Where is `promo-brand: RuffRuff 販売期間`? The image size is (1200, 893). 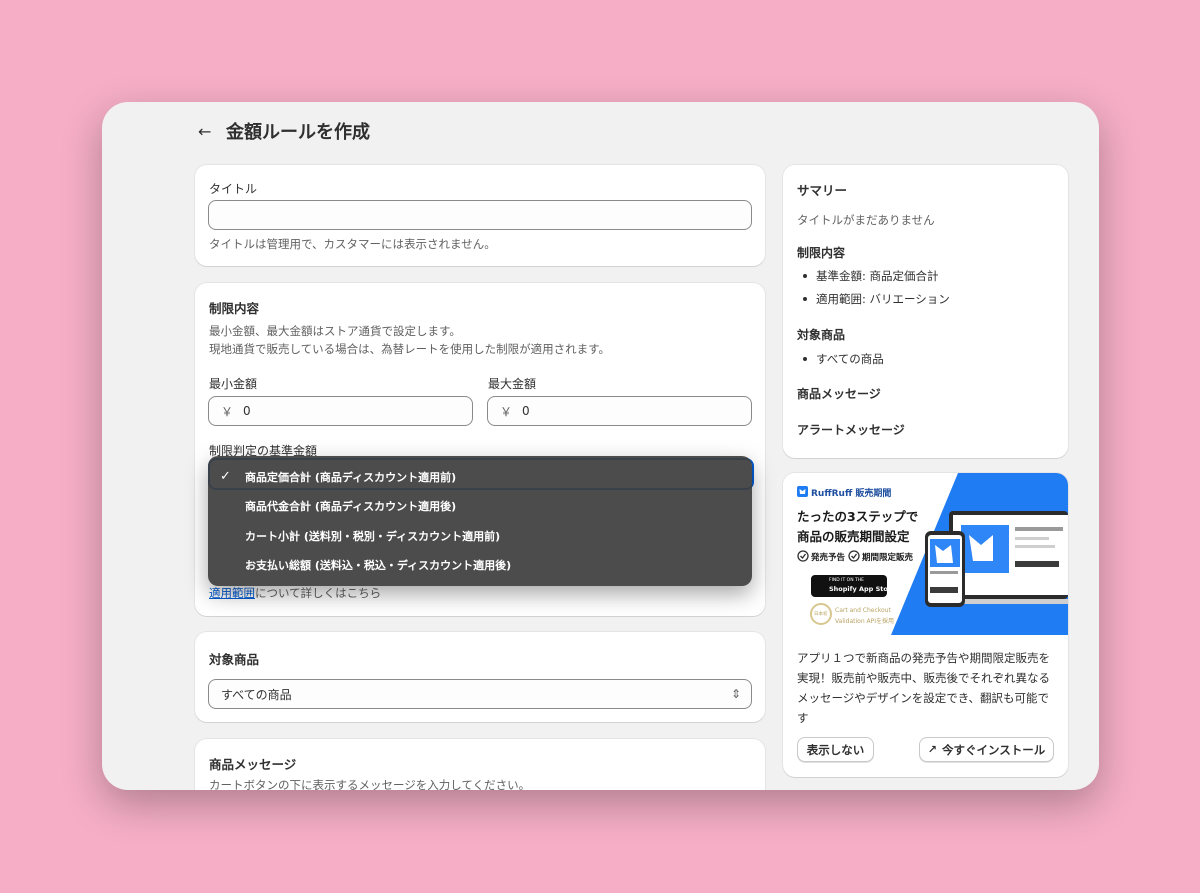
promo-brand: RuffRuff 販売期間 is located at coordinates (851, 494).